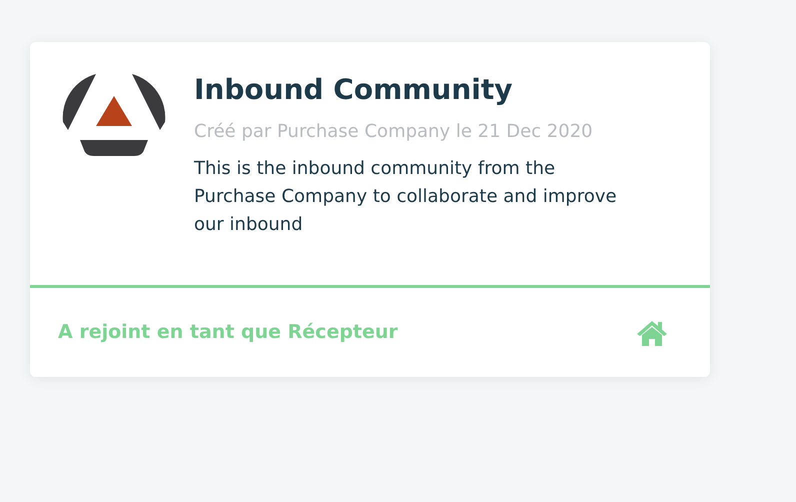  I want to click on membership-status: A rejoint en tant que Récepteur, so click(228, 333).